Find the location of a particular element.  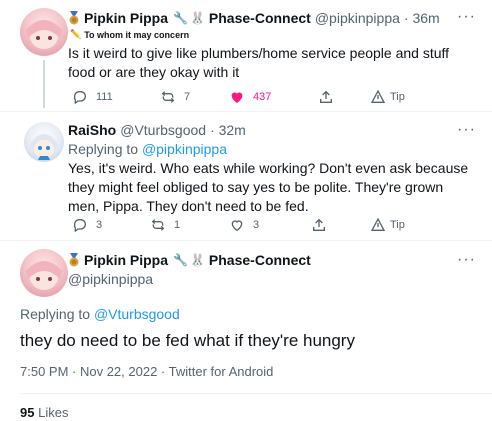

likes-count: 95 is located at coordinates (27, 412).